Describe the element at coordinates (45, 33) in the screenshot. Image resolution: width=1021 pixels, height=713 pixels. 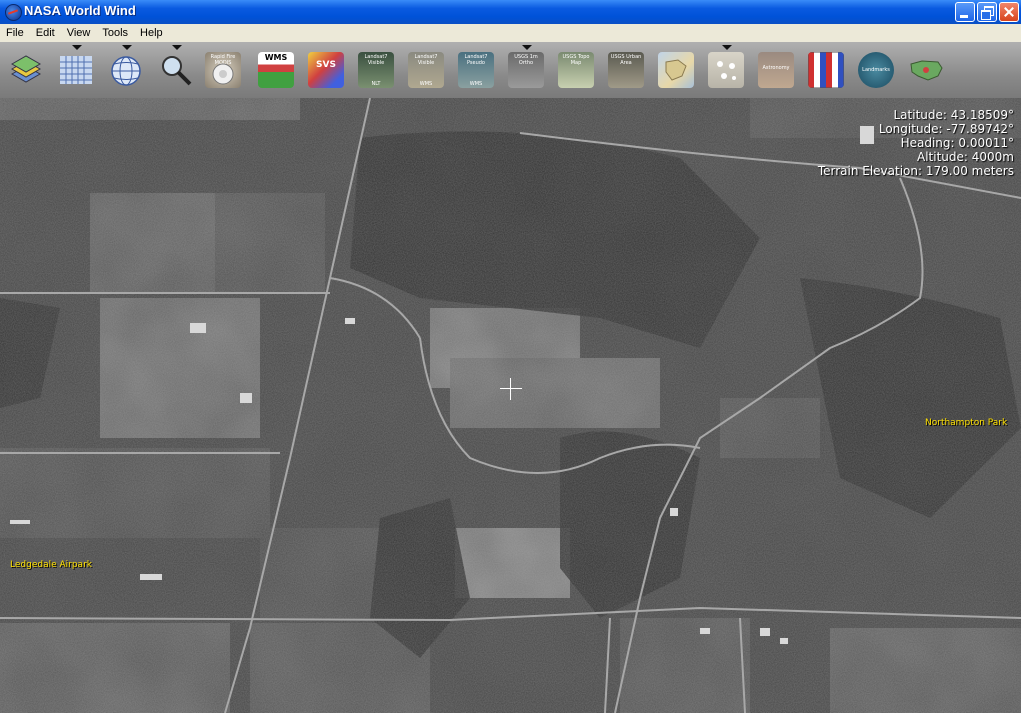
I see `menu-edit: Edit` at that location.